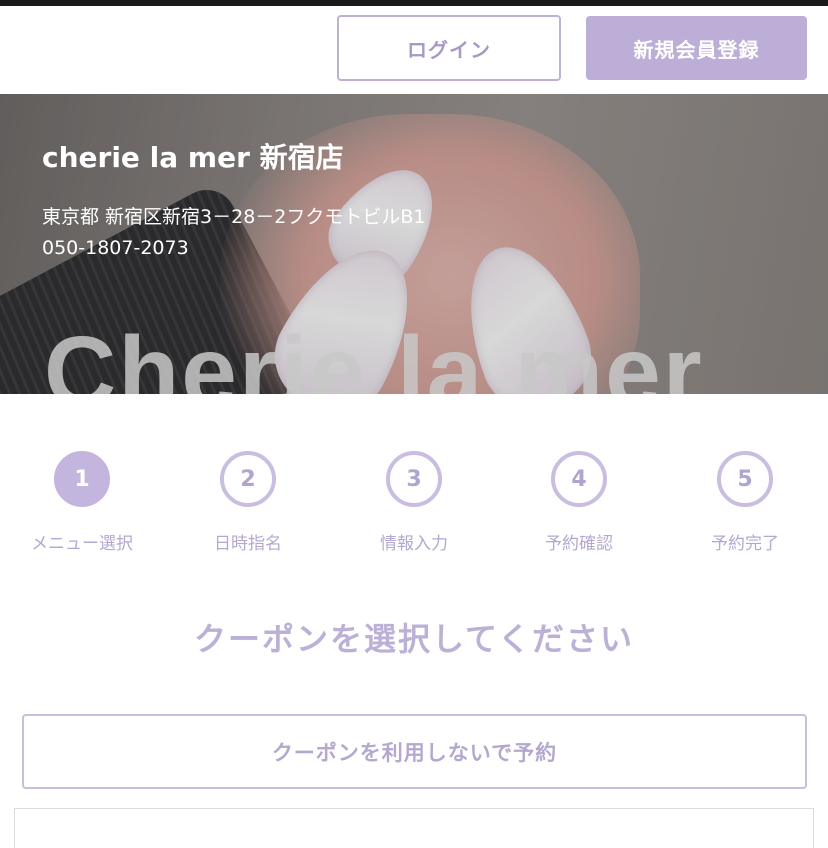 The image size is (828, 848). Describe the element at coordinates (579, 479) in the screenshot. I see `step-number: 4` at that location.